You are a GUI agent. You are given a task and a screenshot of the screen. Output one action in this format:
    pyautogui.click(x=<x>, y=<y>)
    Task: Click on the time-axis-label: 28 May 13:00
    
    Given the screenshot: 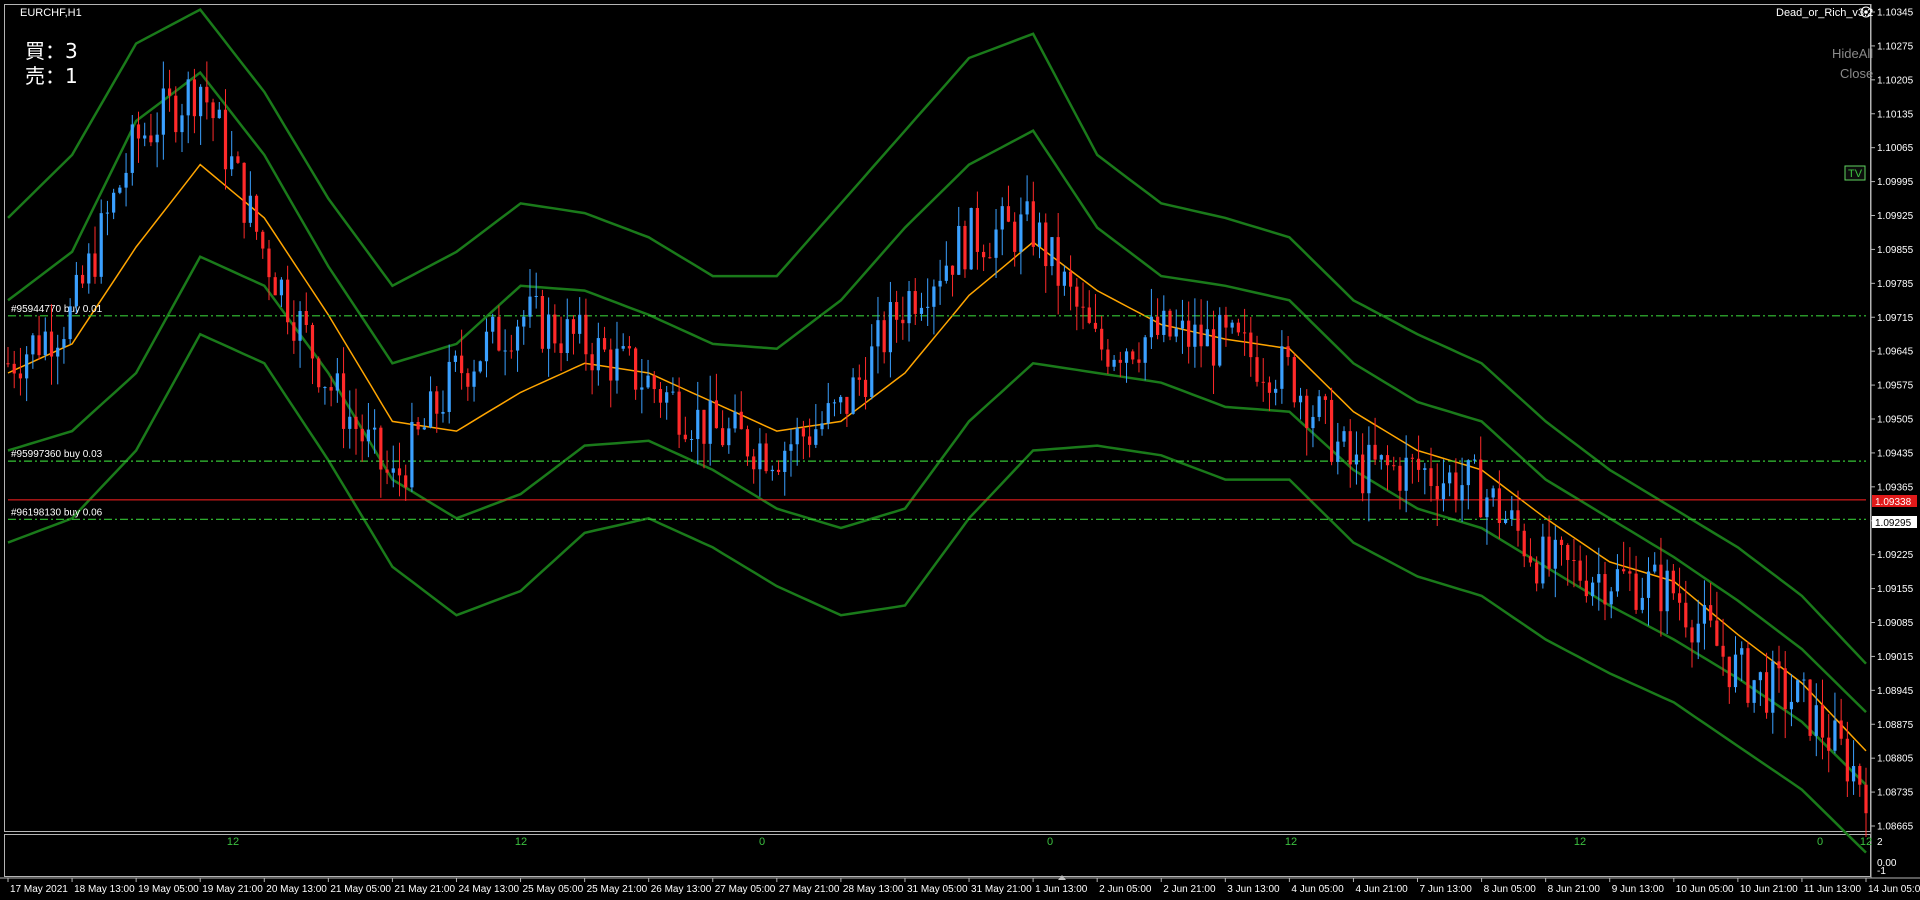 What is the action you would take?
    pyautogui.click(x=873, y=889)
    